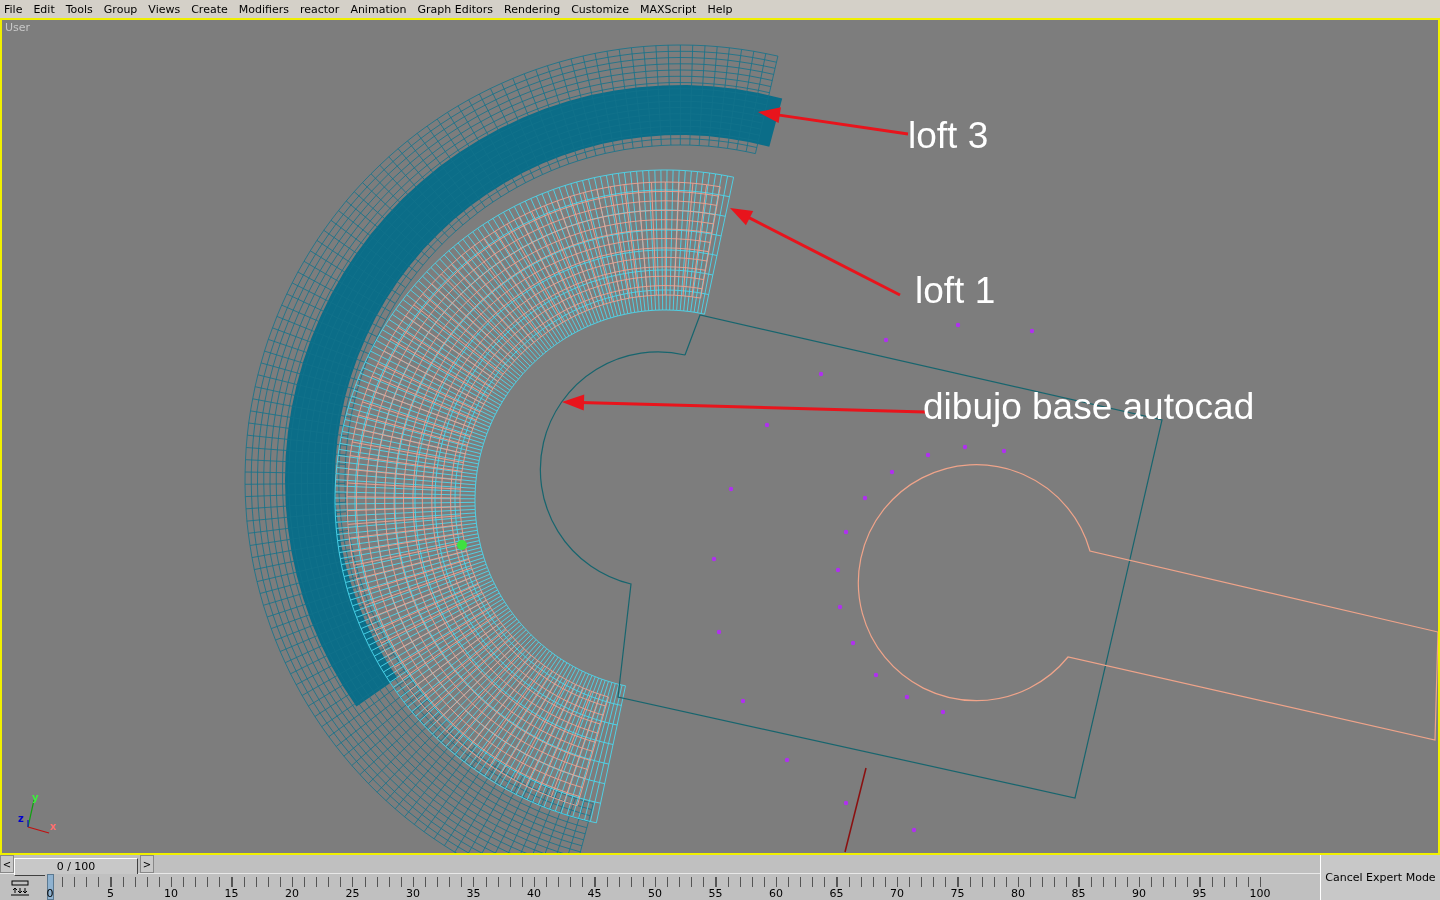 The image size is (1440, 900). What do you see at coordinates (957, 893) in the screenshot?
I see `frame-number: 75` at bounding box center [957, 893].